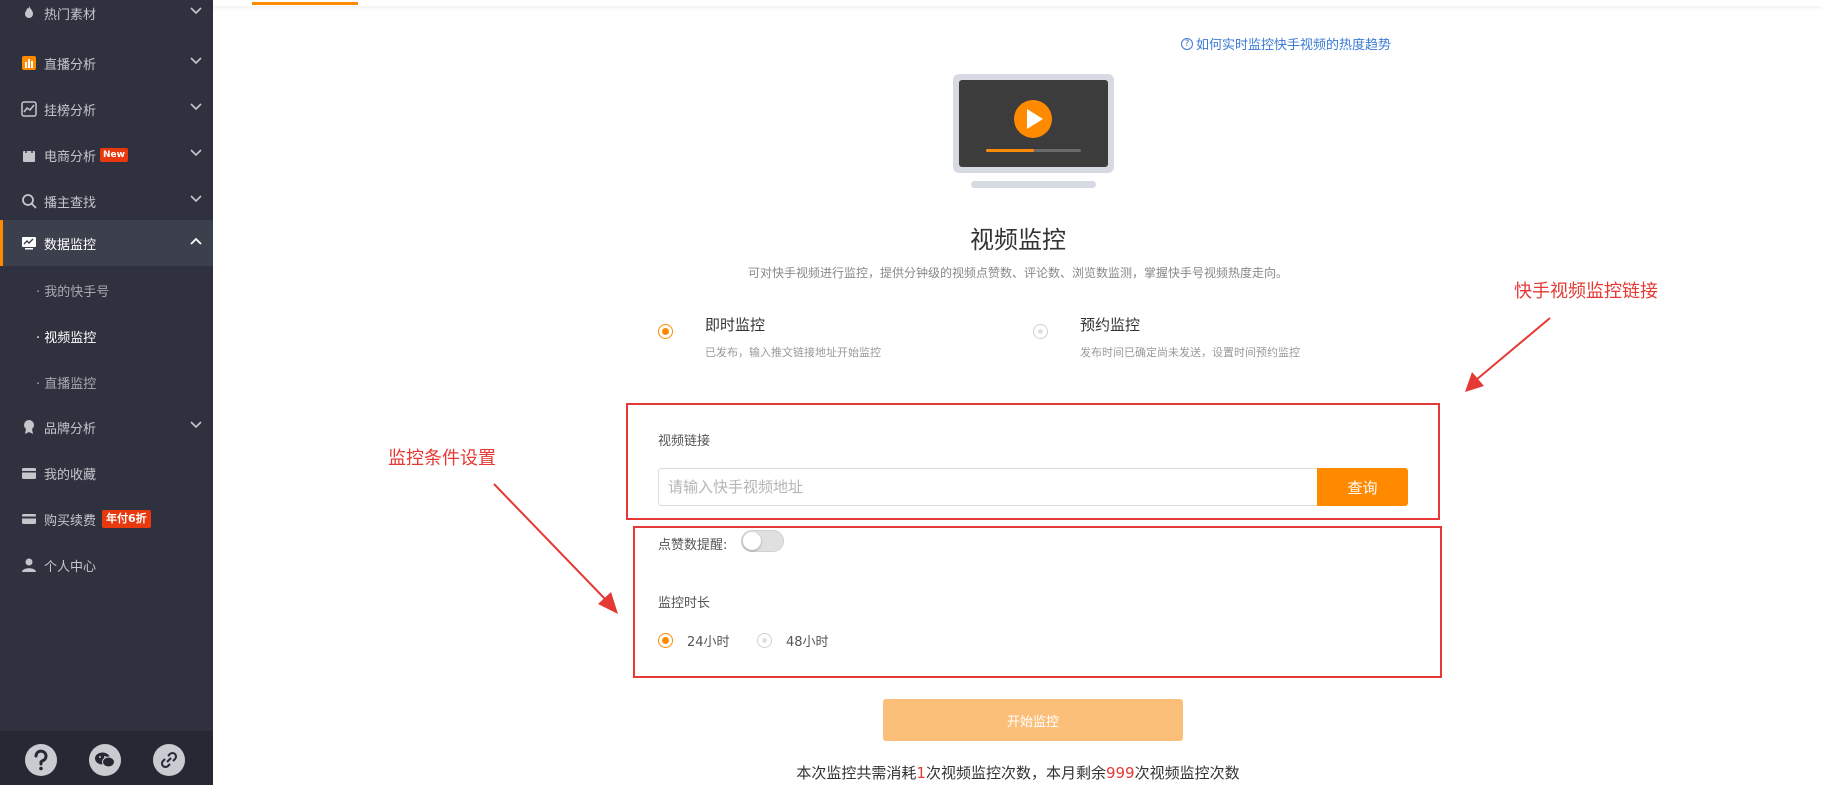  What do you see at coordinates (684, 603) in the screenshot?
I see `duration-label: 监控时长` at bounding box center [684, 603].